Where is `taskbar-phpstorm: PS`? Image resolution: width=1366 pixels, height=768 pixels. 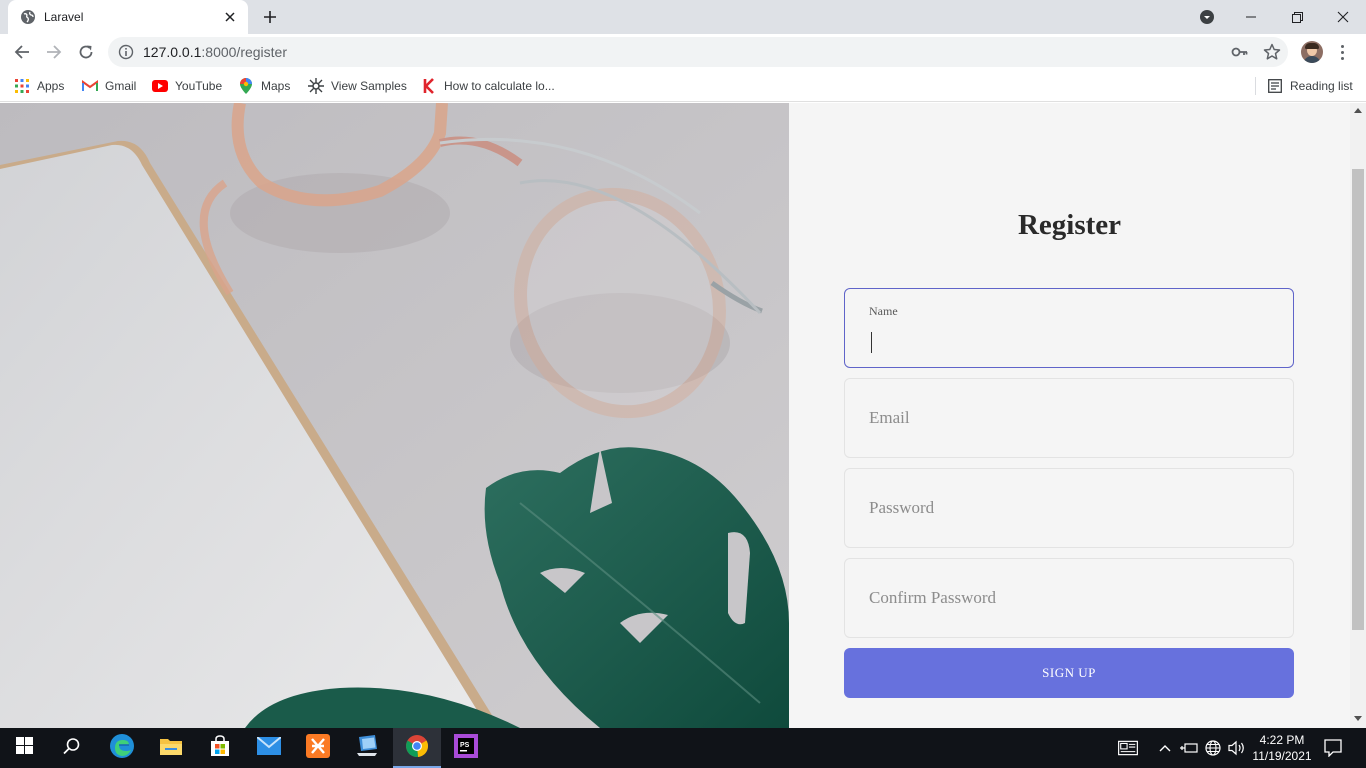
taskbar-phpstorm: PS is located at coordinates (466, 748).